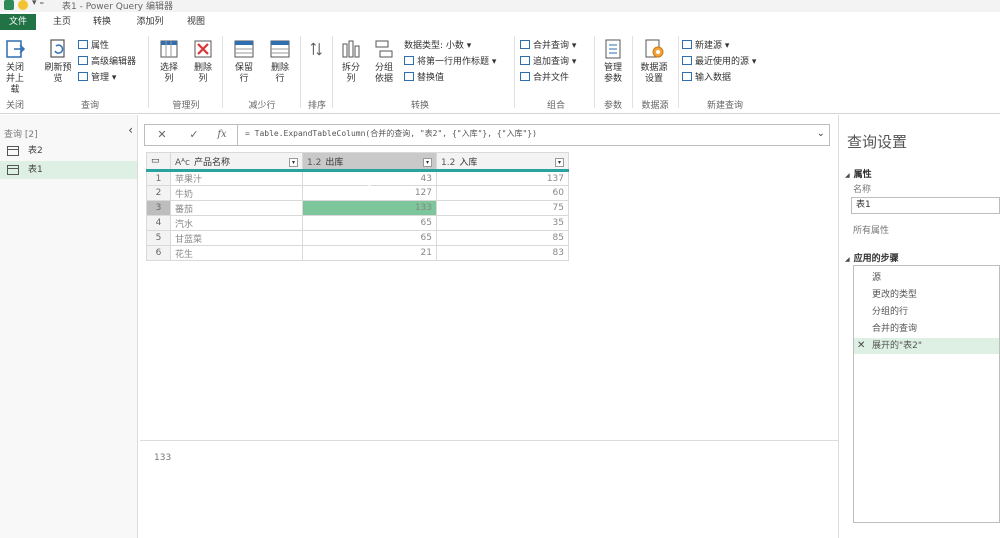 The height and width of the screenshot is (538, 1000). I want to click on choose-columns-button: 选择列, so click(169, 61).